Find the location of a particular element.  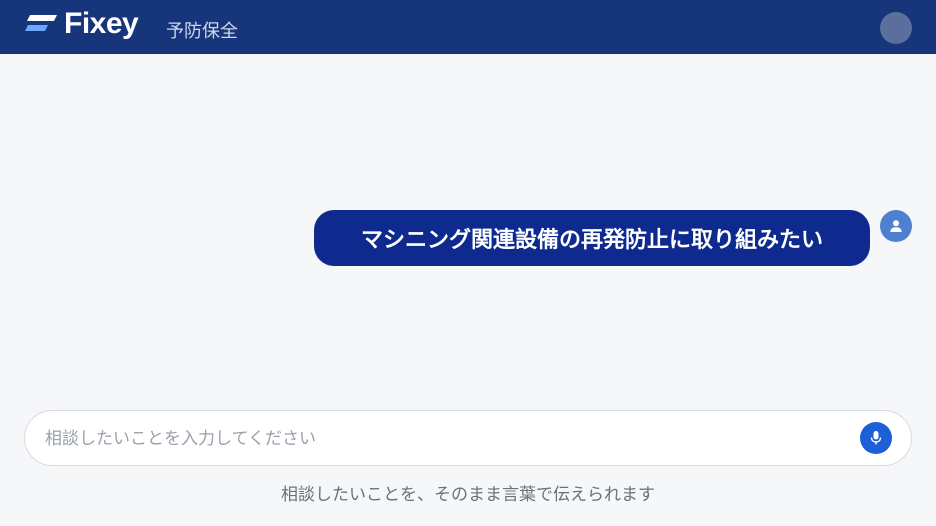

section-title: 予防保全 is located at coordinates (202, 31).